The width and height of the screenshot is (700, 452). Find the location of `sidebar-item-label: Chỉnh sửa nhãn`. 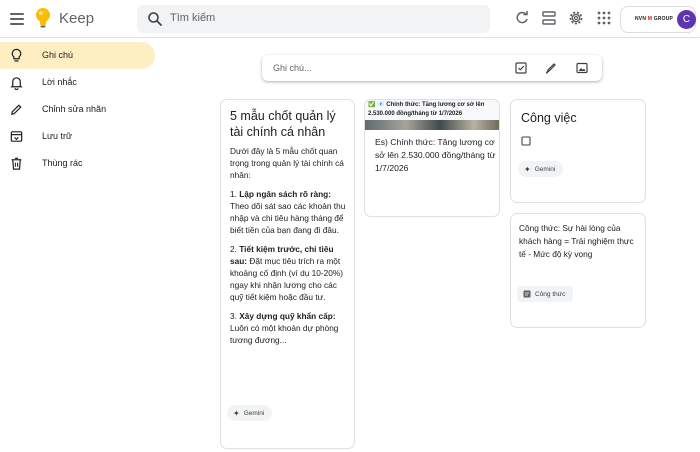

sidebar-item-label: Chỉnh sửa nhãn is located at coordinates (74, 109).